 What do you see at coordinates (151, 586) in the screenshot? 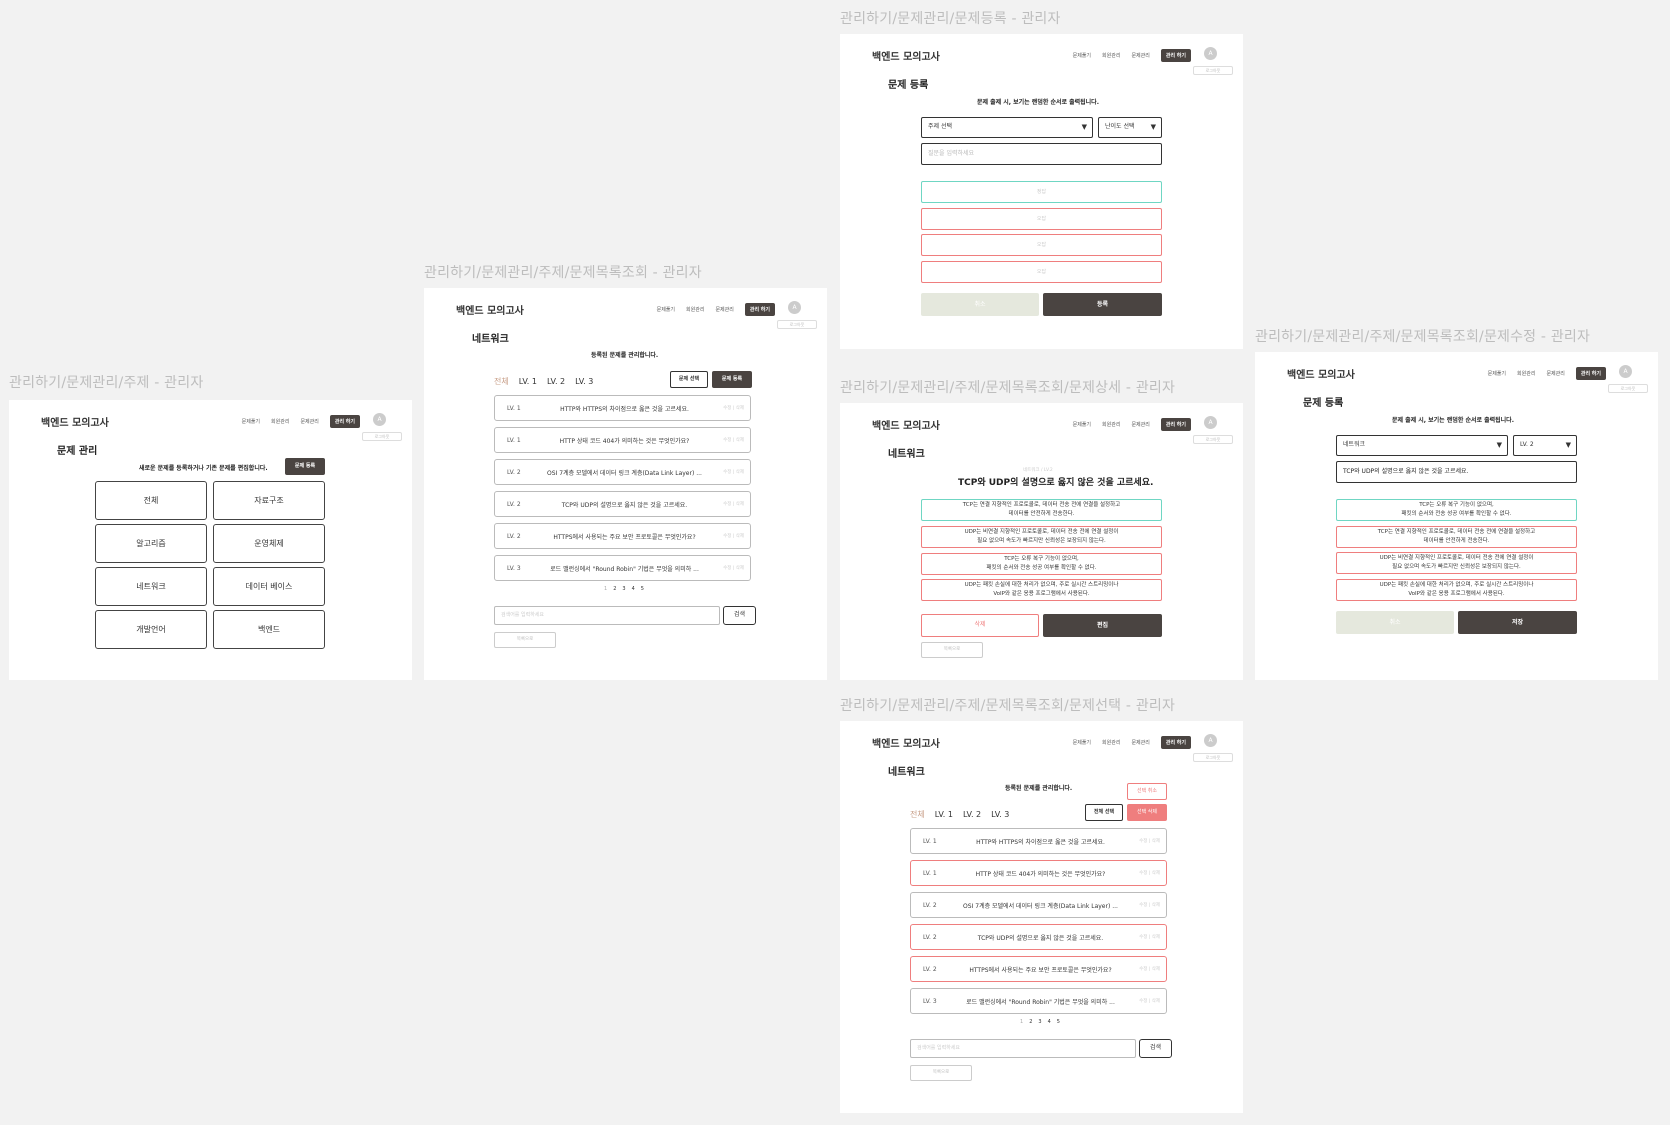
I see `category-network: 네트워크` at bounding box center [151, 586].